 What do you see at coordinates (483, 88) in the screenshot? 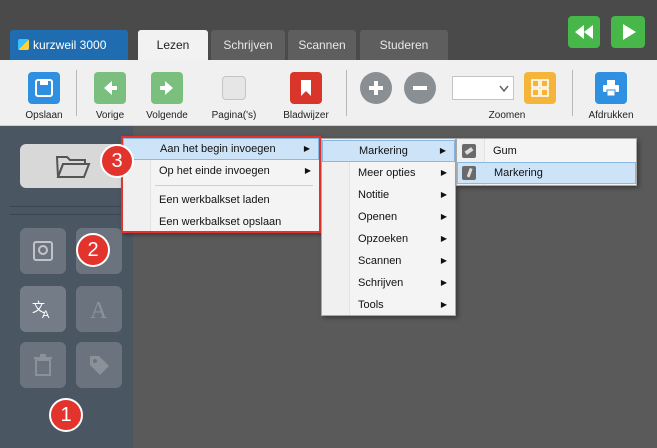
I see `zoom-select` at bounding box center [483, 88].